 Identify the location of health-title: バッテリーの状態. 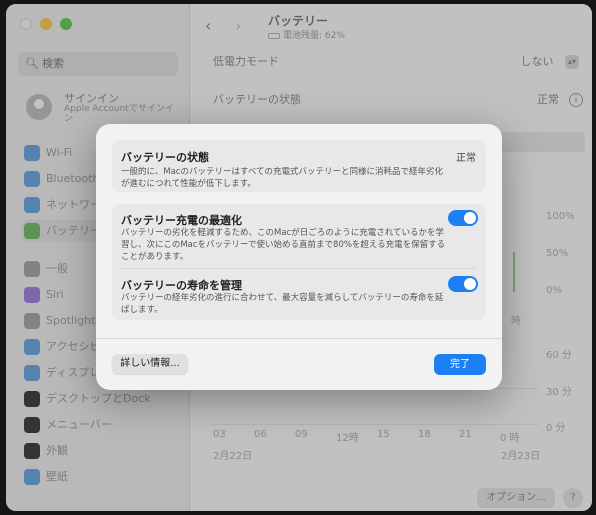
(165, 157).